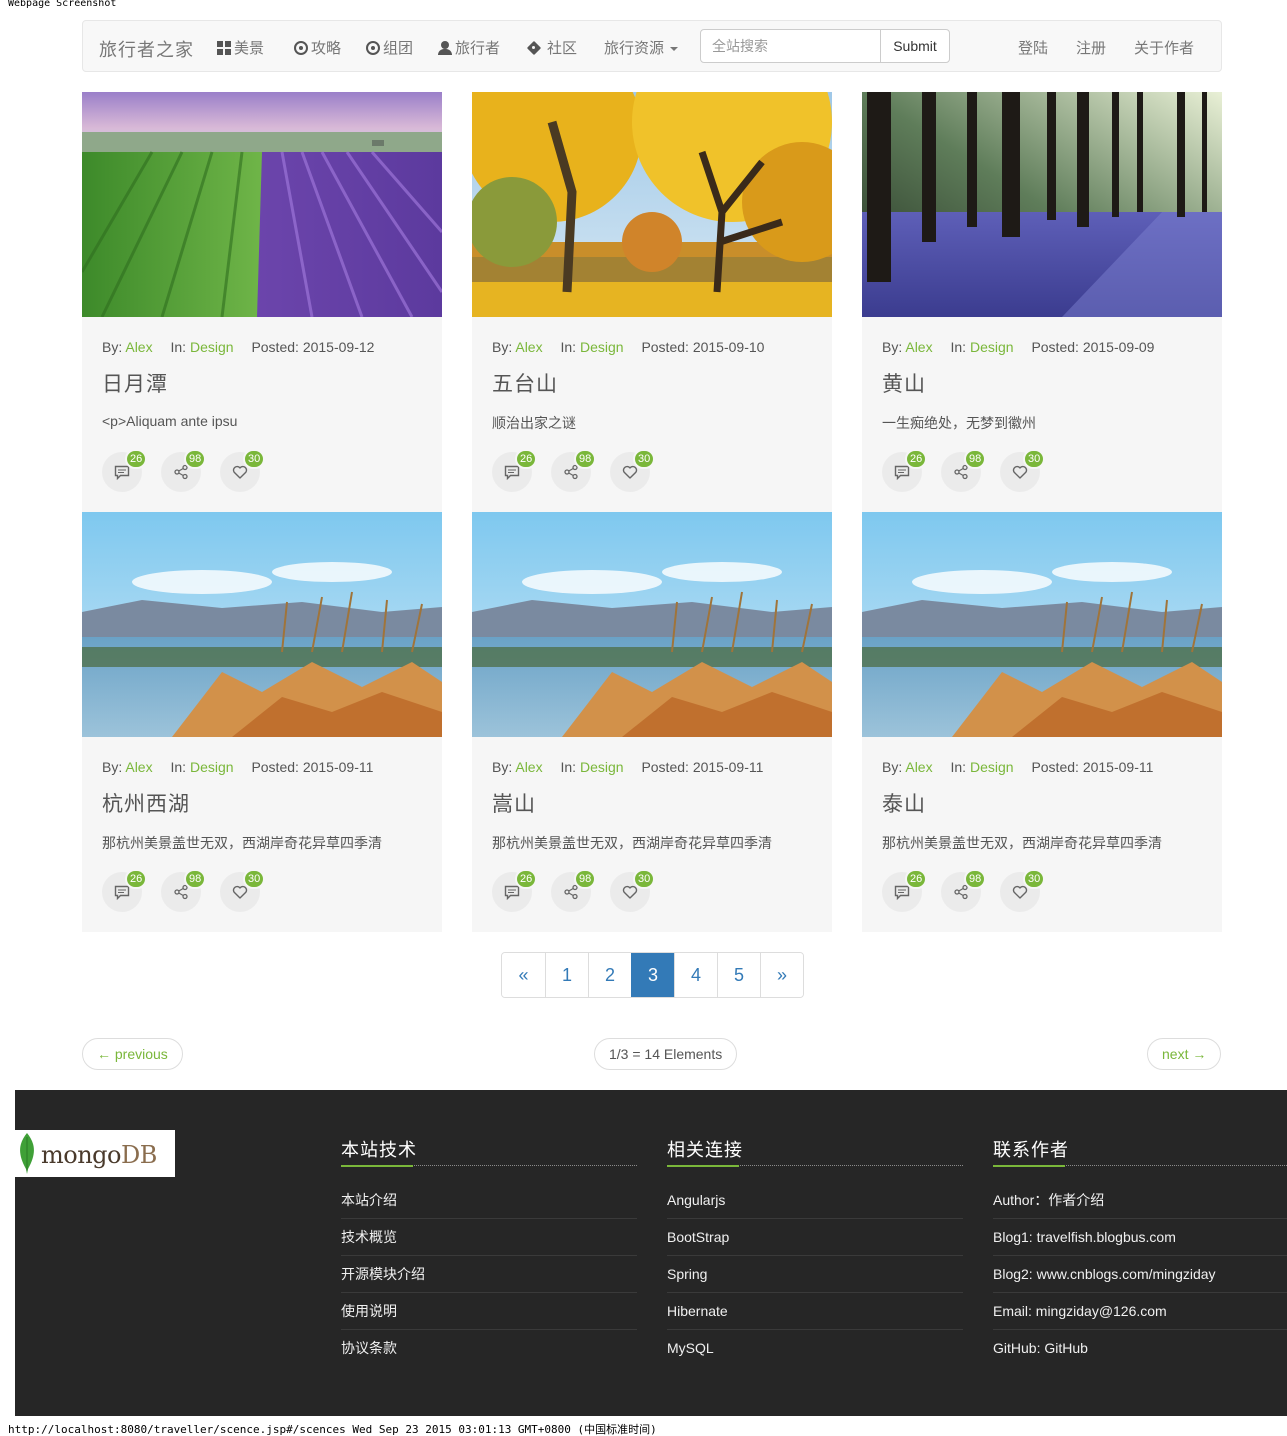  Describe the element at coordinates (489, 1200) in the screenshot. I see `footer-link: 本站介绍` at that location.